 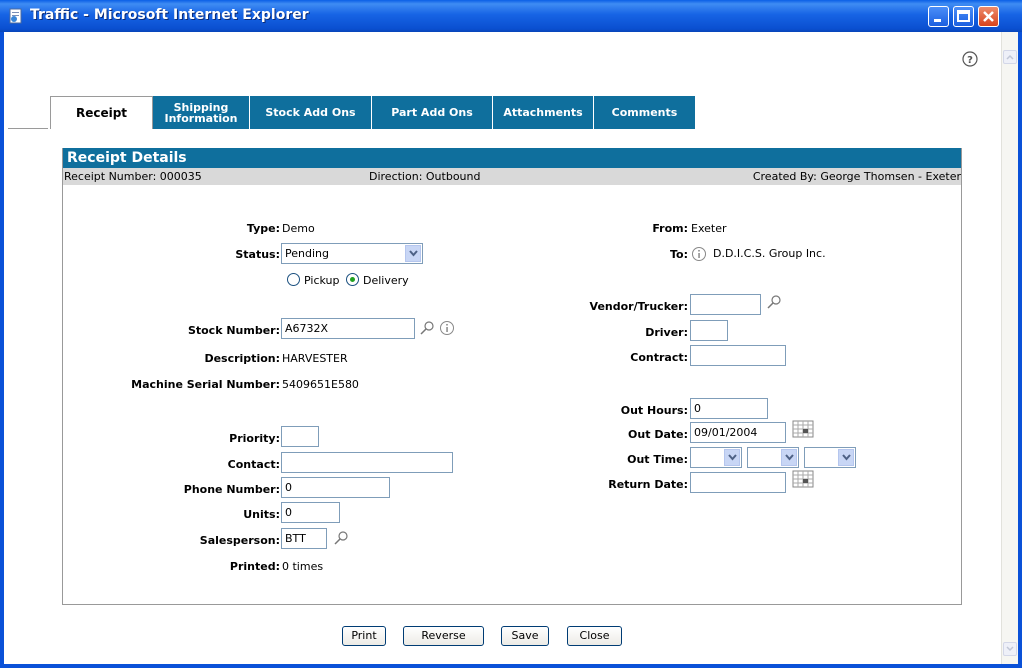 I want to click on pickup-label: Pickup, so click(x=322, y=280).